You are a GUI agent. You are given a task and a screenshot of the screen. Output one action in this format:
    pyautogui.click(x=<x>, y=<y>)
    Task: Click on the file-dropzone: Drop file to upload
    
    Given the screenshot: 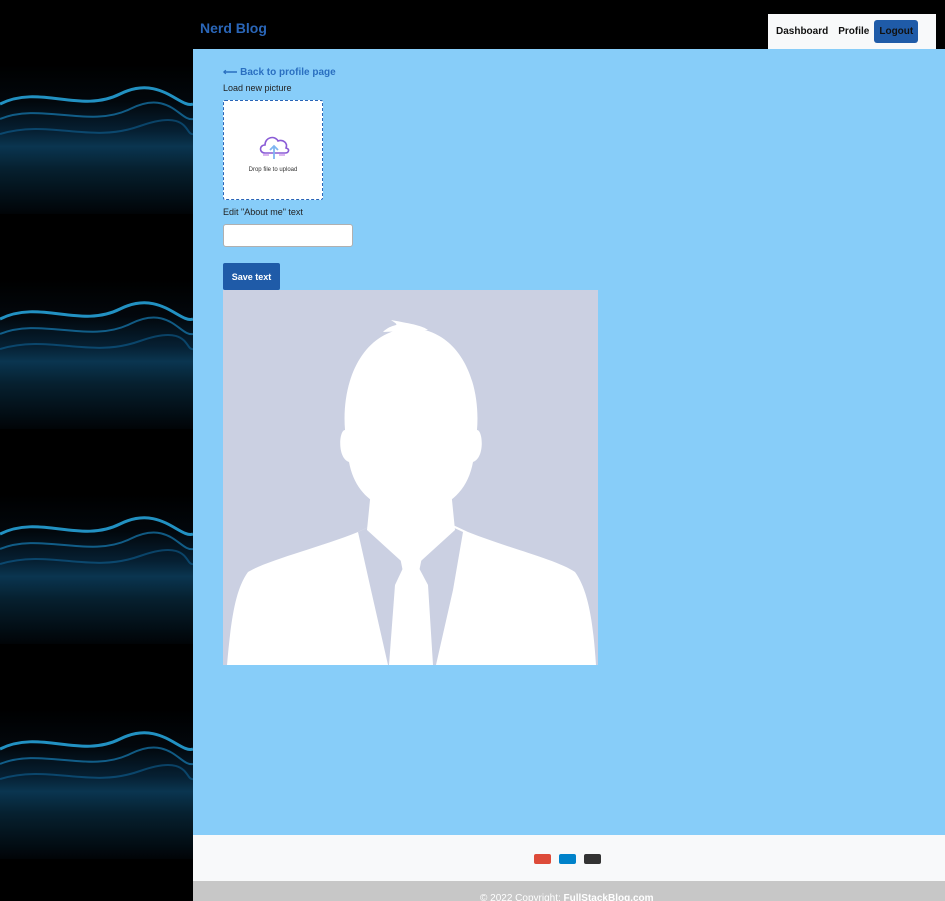 What is the action you would take?
    pyautogui.click(x=273, y=150)
    